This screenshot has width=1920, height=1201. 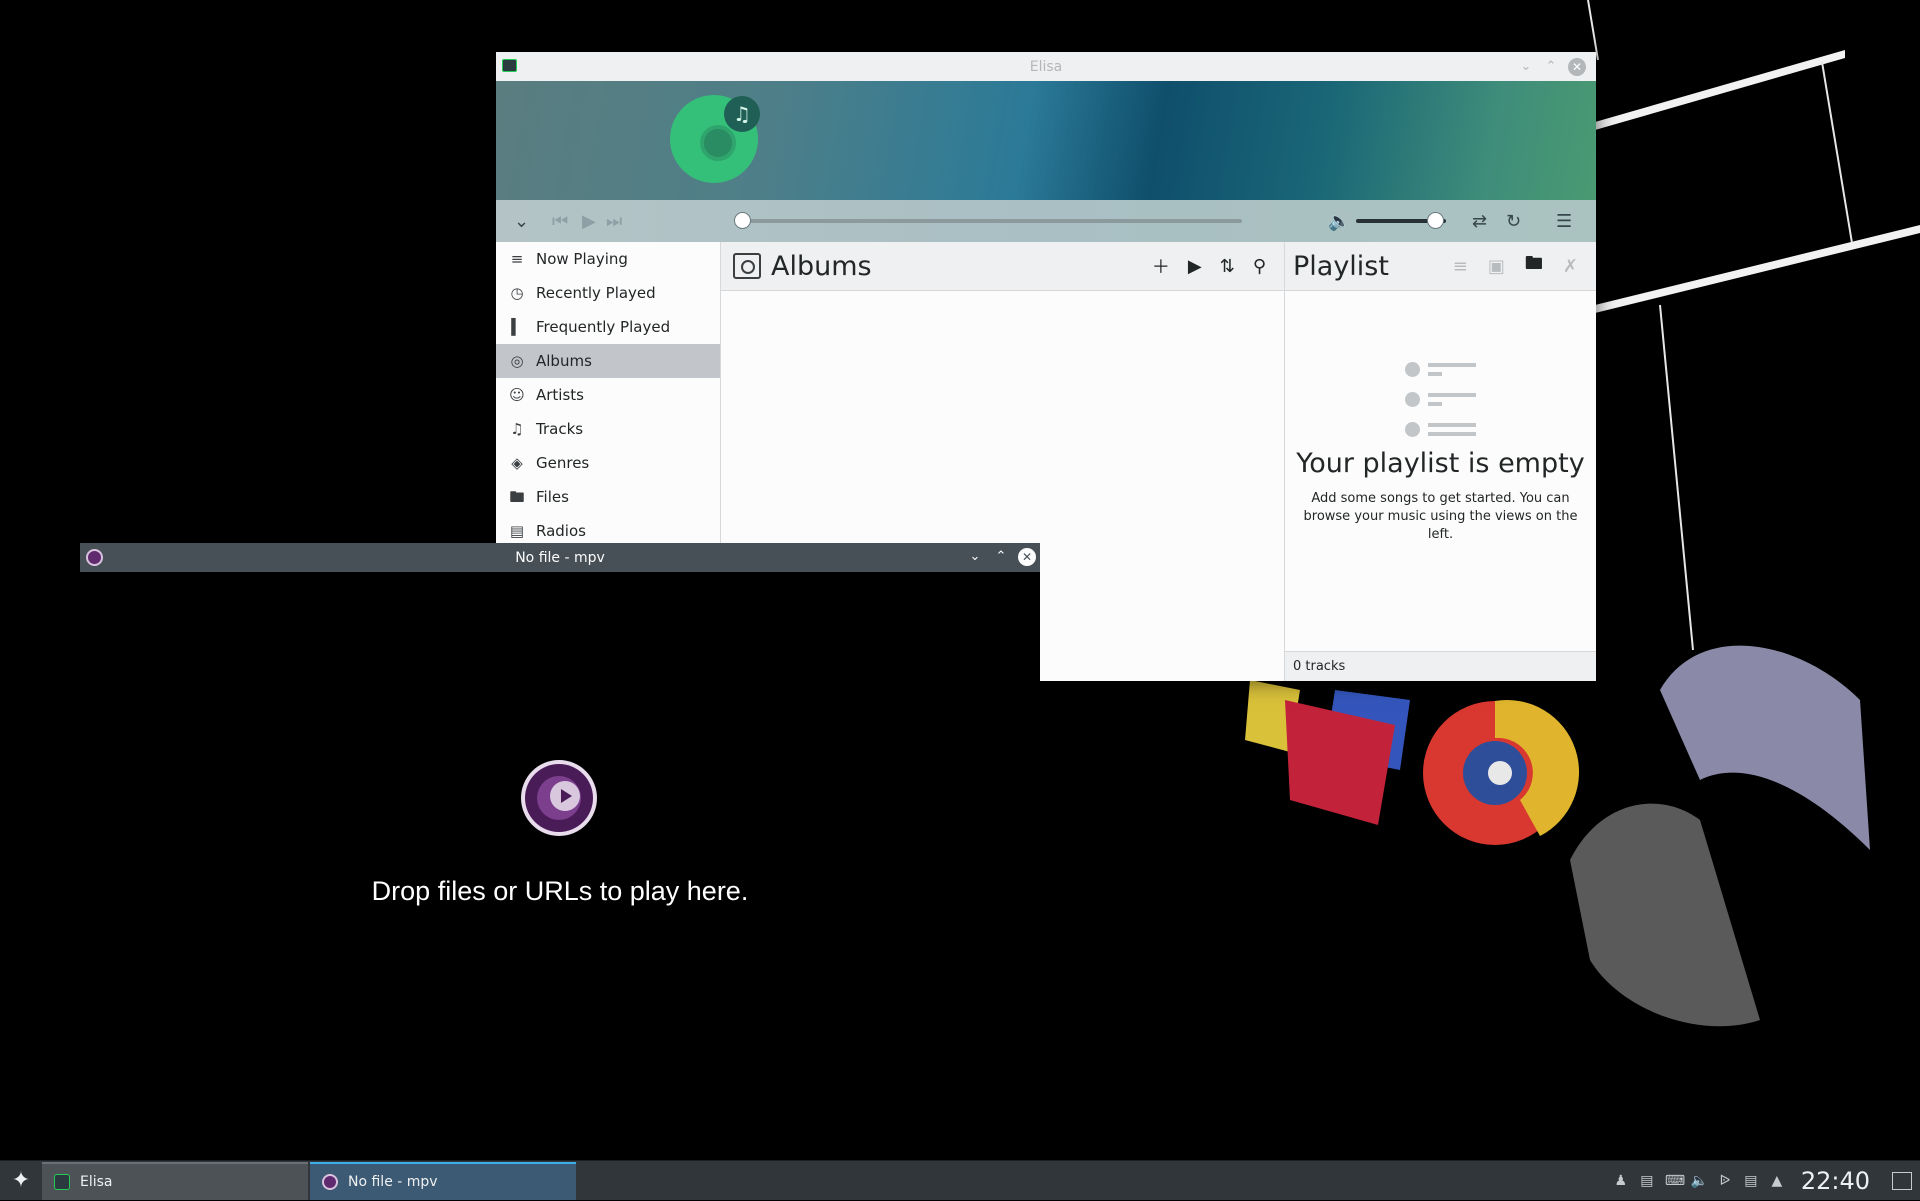 I want to click on skip-previous-icon: ⏮, so click(x=560, y=221).